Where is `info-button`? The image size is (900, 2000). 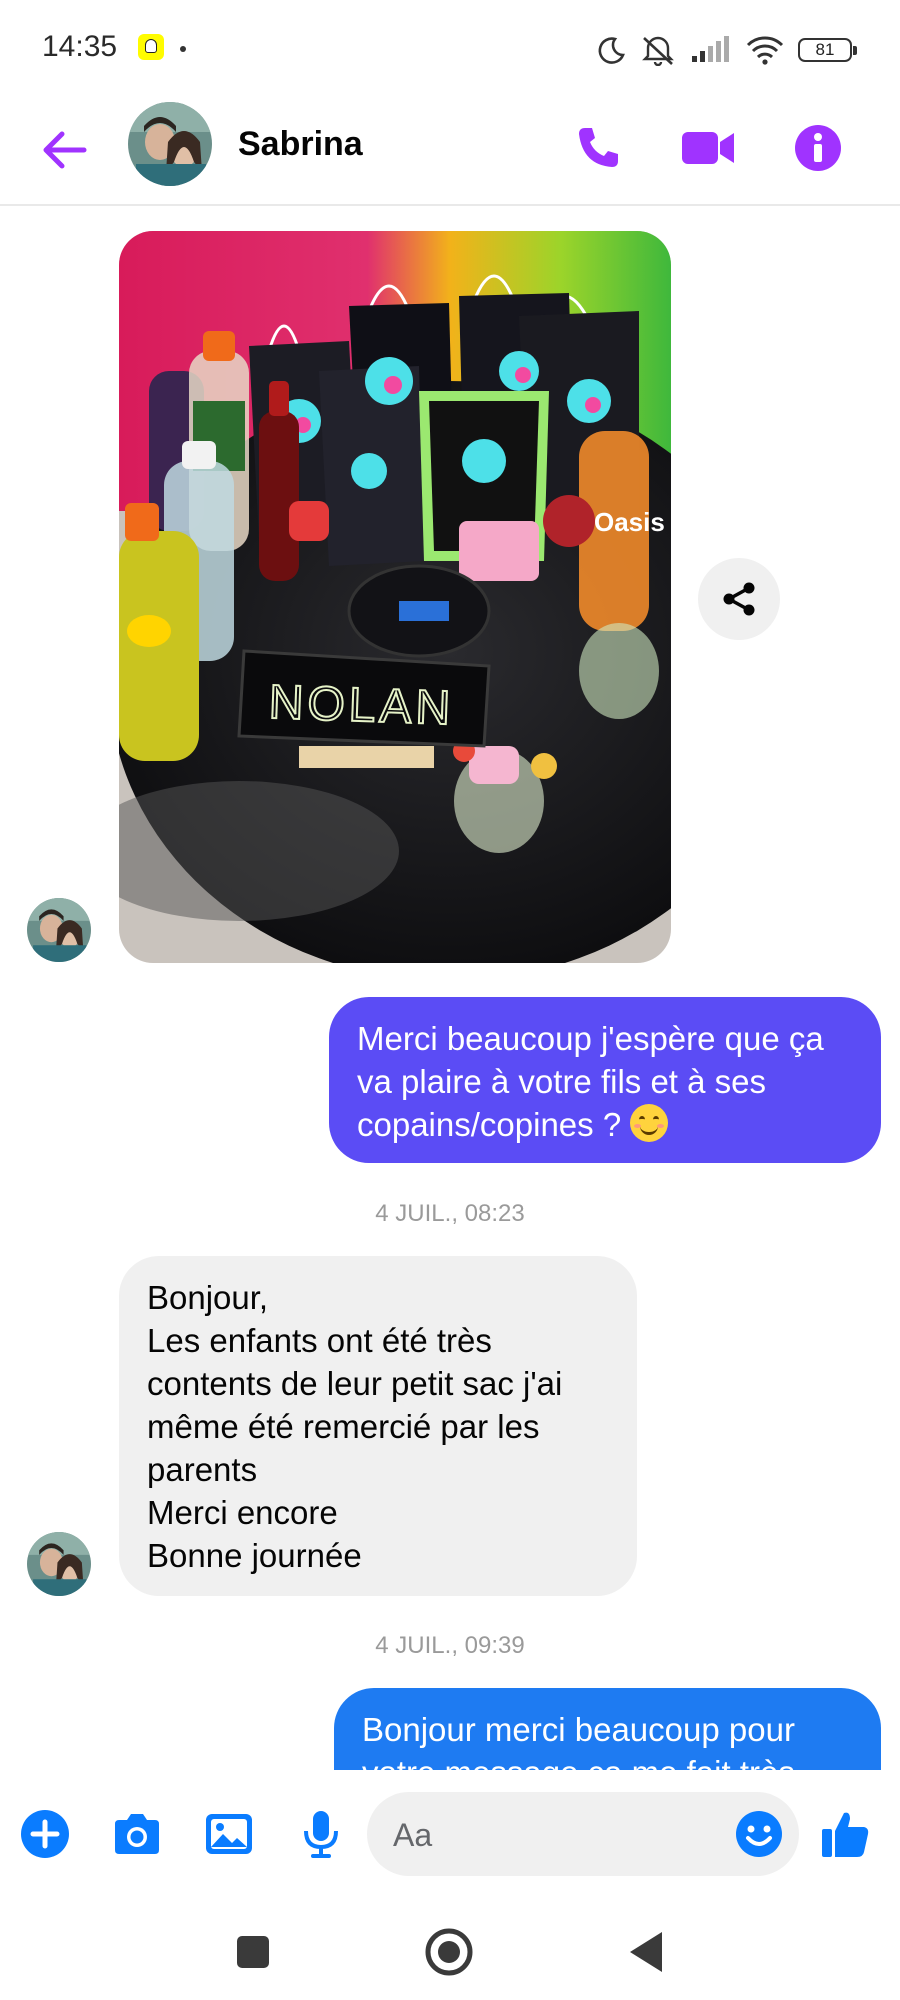 info-button is located at coordinates (818, 148).